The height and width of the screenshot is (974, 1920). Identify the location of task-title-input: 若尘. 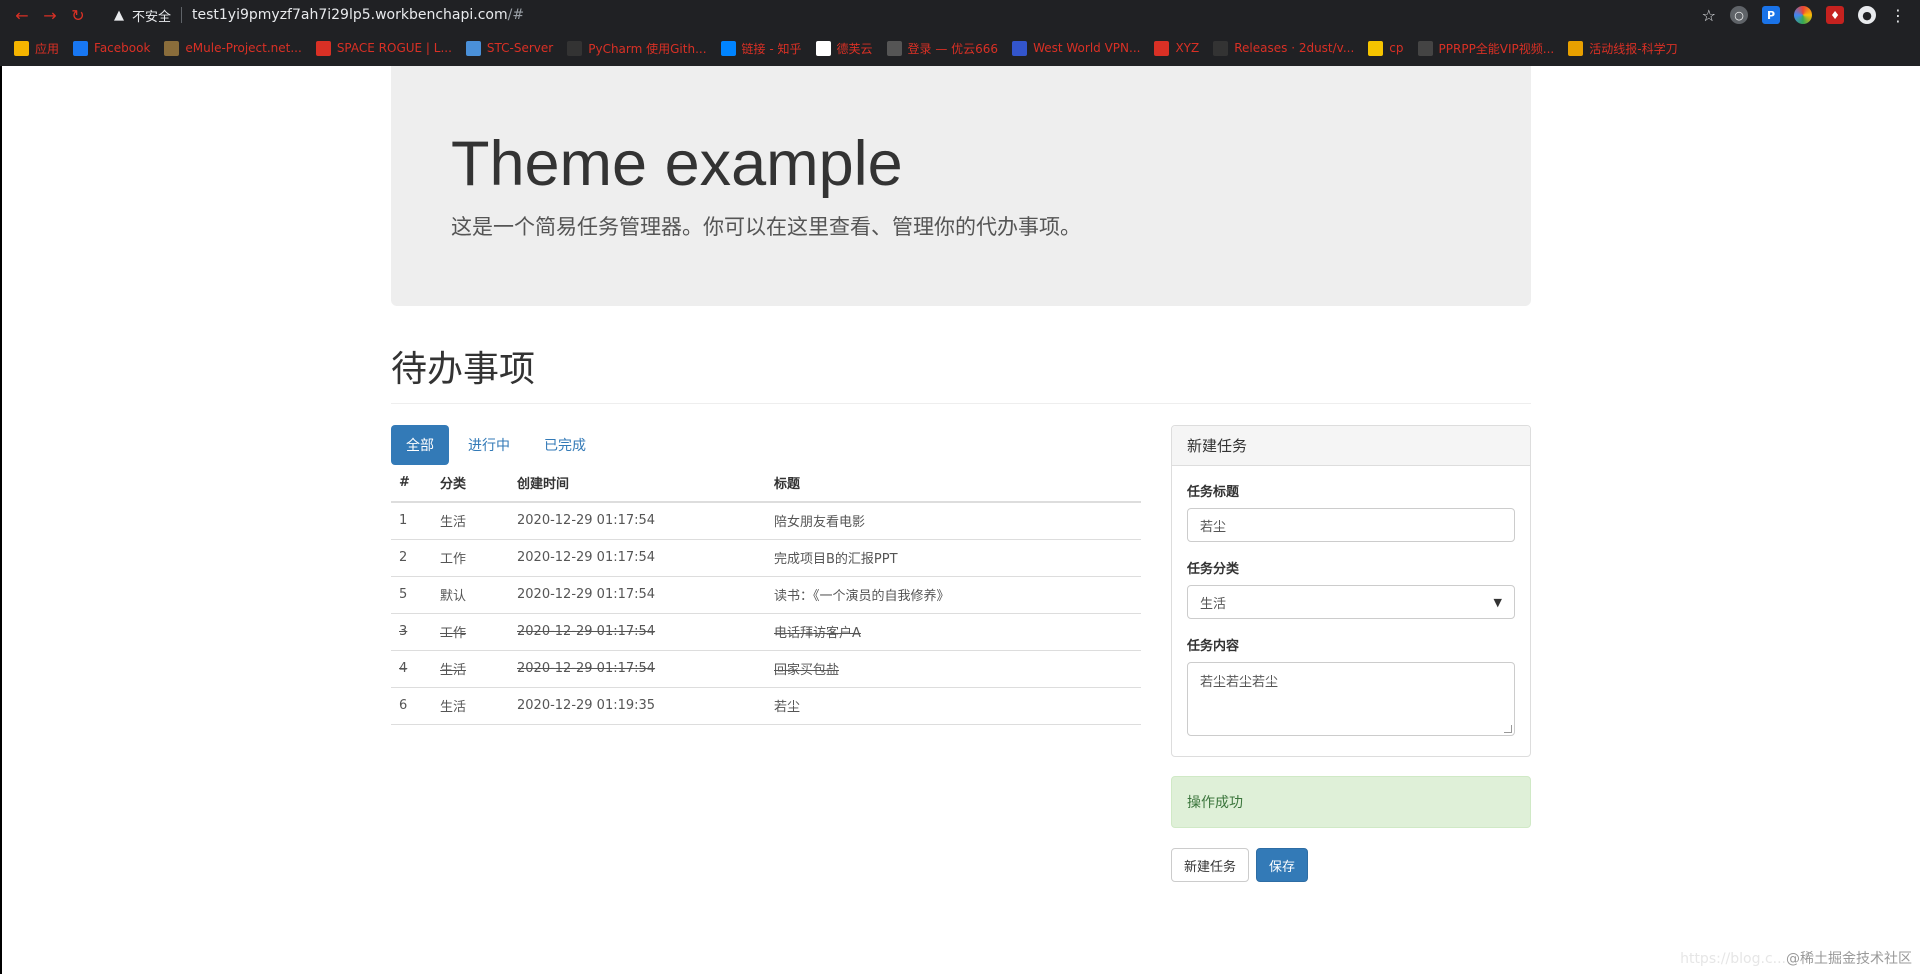
(1351, 525).